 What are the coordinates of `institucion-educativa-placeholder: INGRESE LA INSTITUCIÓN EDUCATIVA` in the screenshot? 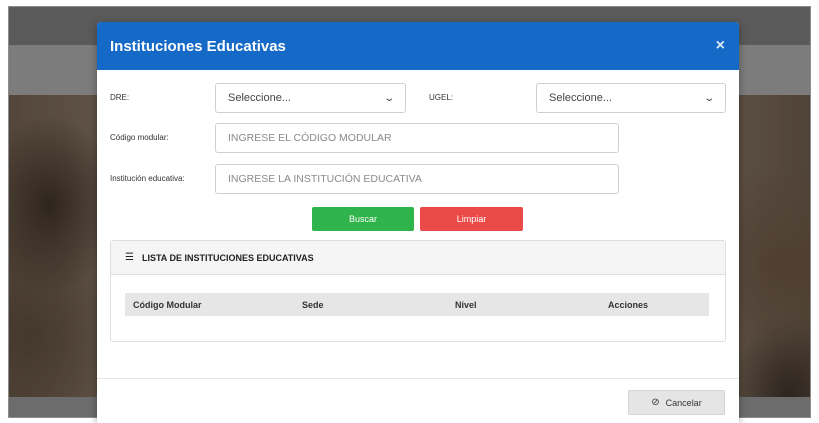 It's located at (325, 179).